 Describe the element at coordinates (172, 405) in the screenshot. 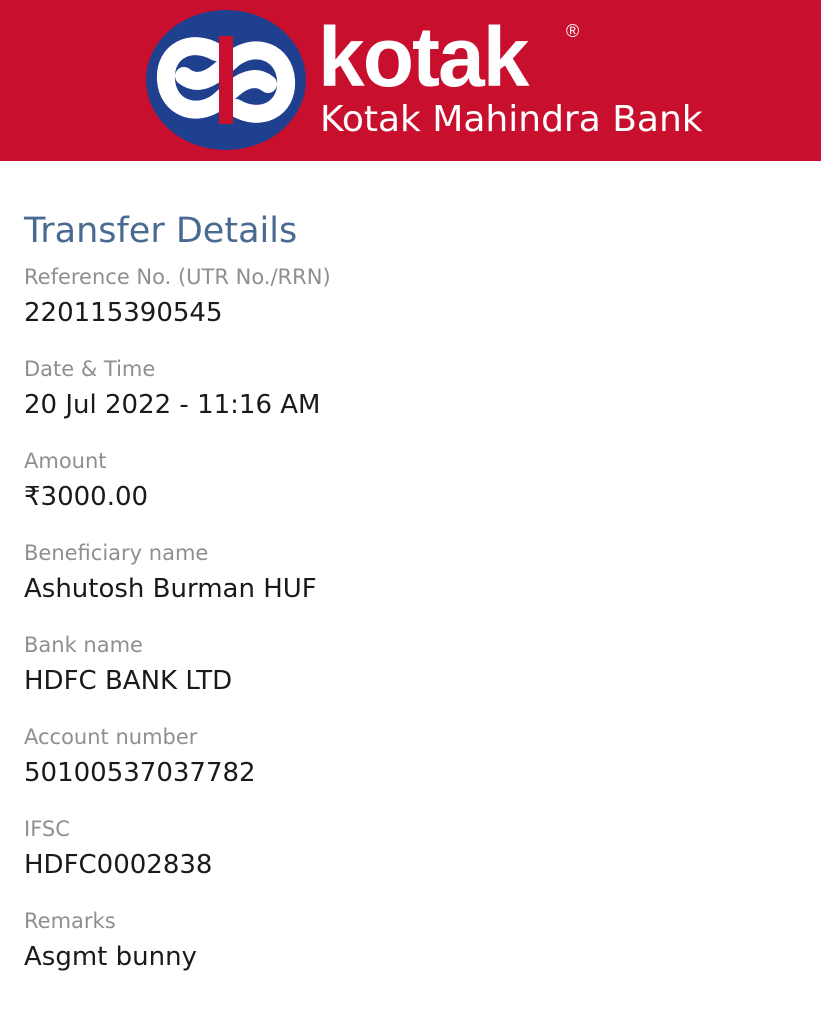

I see `field-value: 20 Jul 2022 - 11:16 AM` at that location.